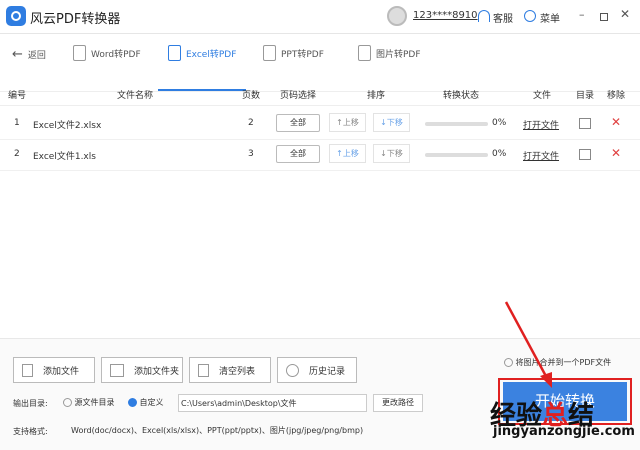  What do you see at coordinates (36, 56) in the screenshot?
I see `back-label: 返回` at bounding box center [36, 56].